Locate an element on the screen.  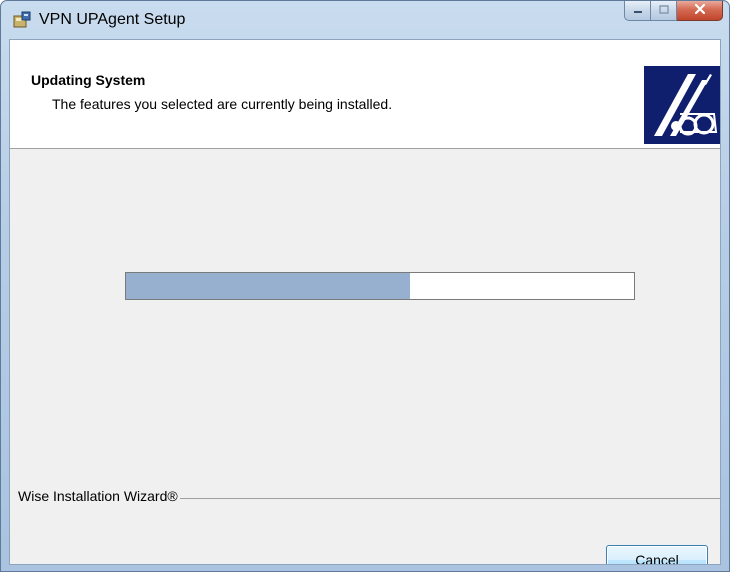
cancel-button: Cancel is located at coordinates (657, 554).